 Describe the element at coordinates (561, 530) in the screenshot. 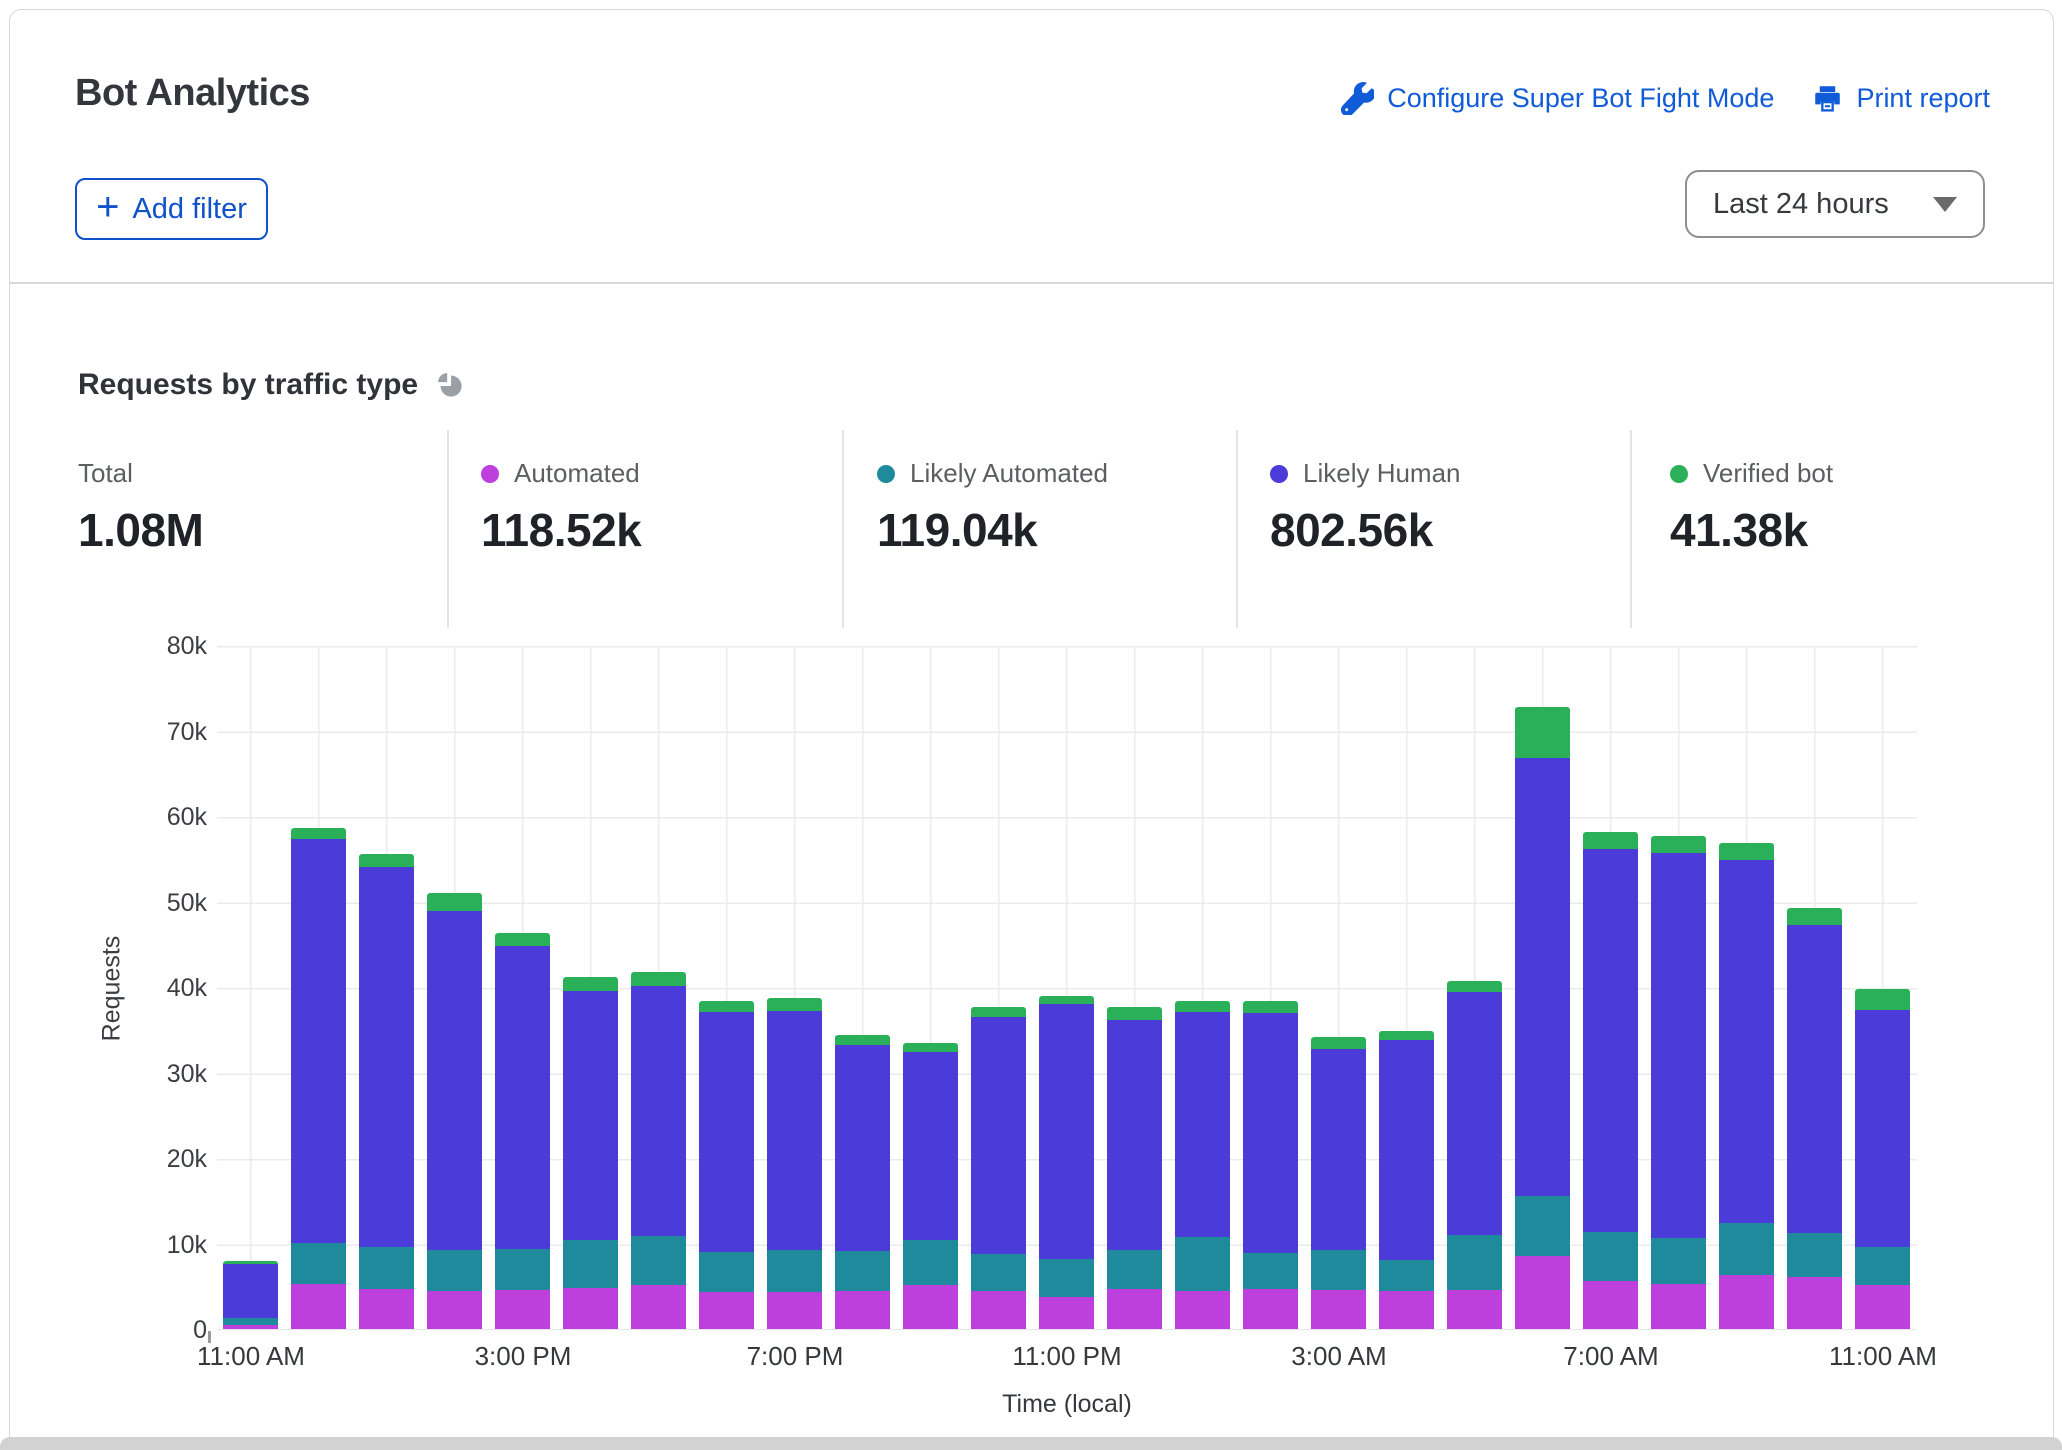

I see `stat-value: 118.52k` at that location.